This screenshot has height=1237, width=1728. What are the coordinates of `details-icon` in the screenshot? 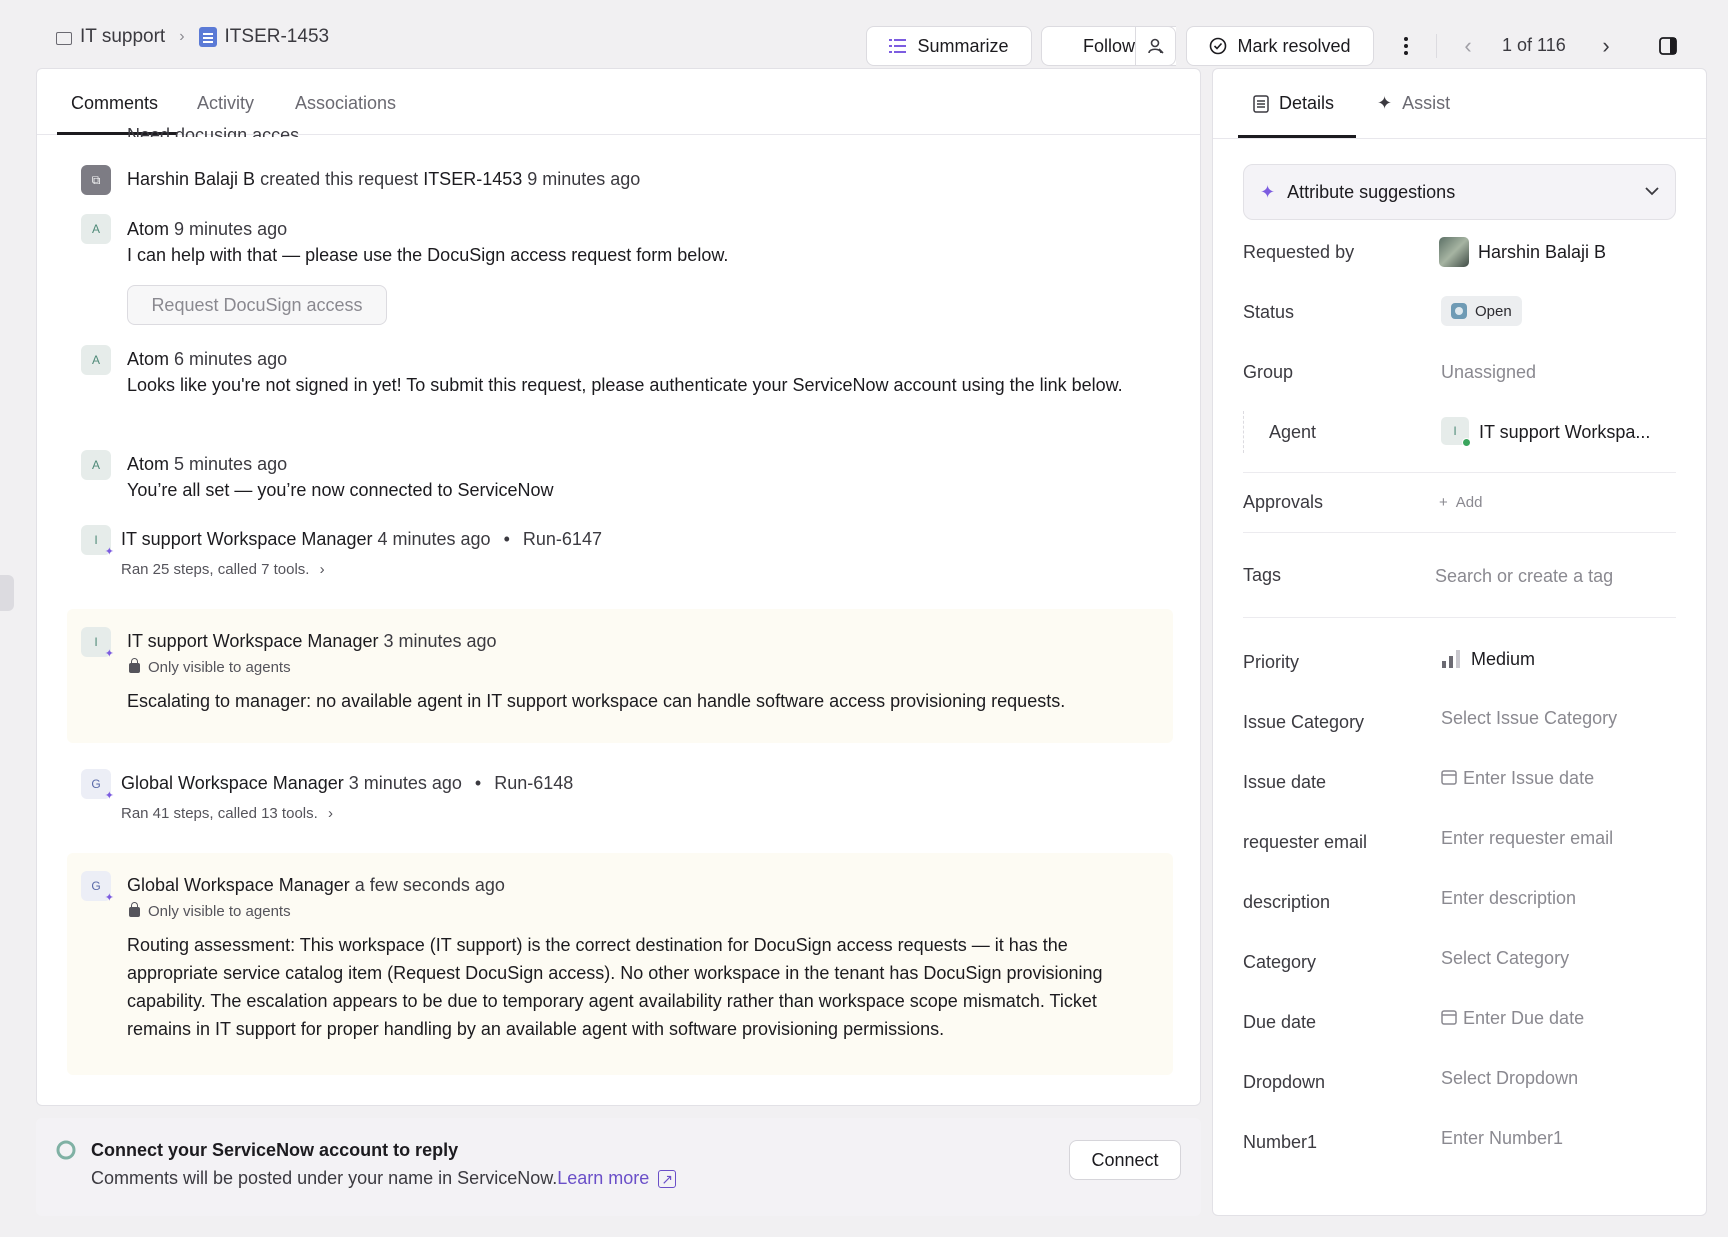 It's located at (1261, 103).